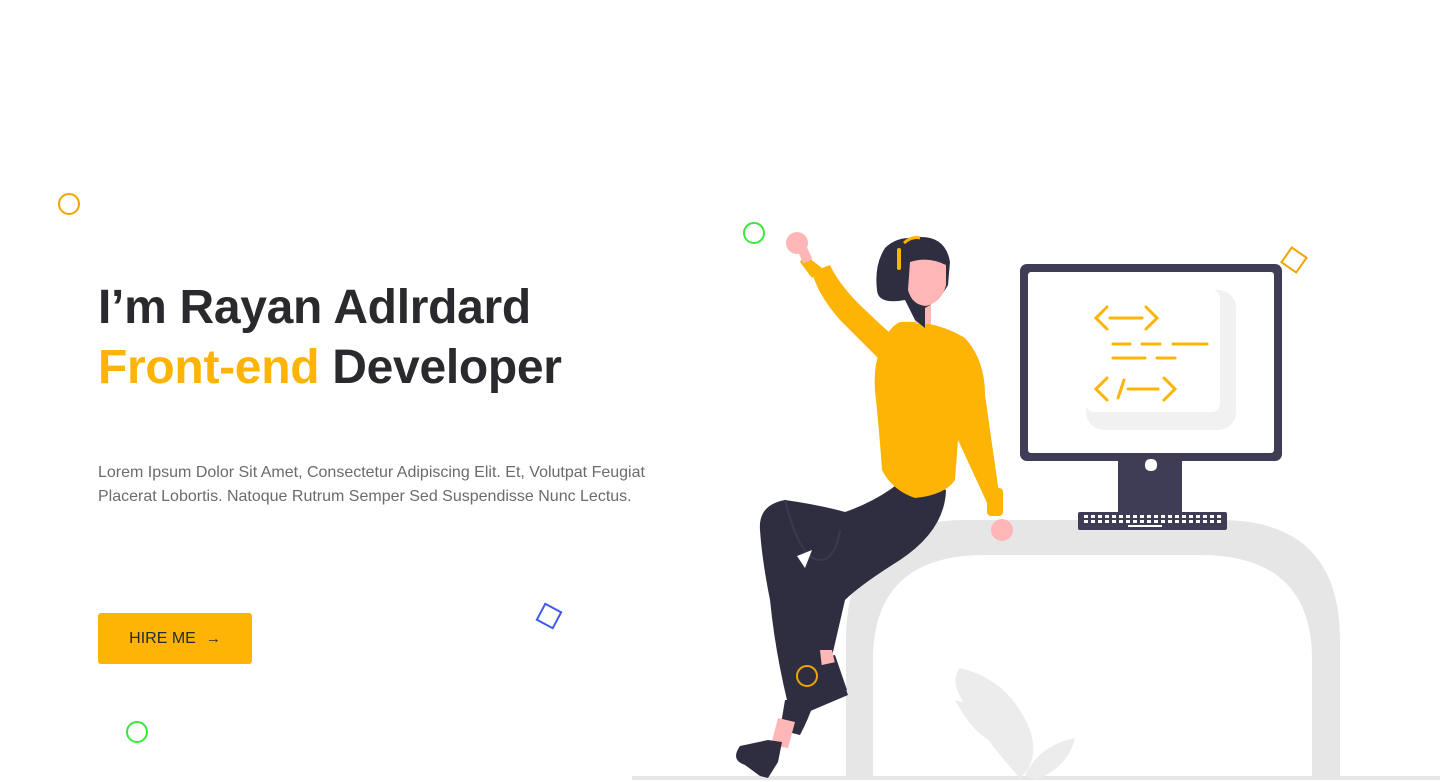 The image size is (1440, 782). I want to click on hero-role-rest: Developer, so click(440, 367).